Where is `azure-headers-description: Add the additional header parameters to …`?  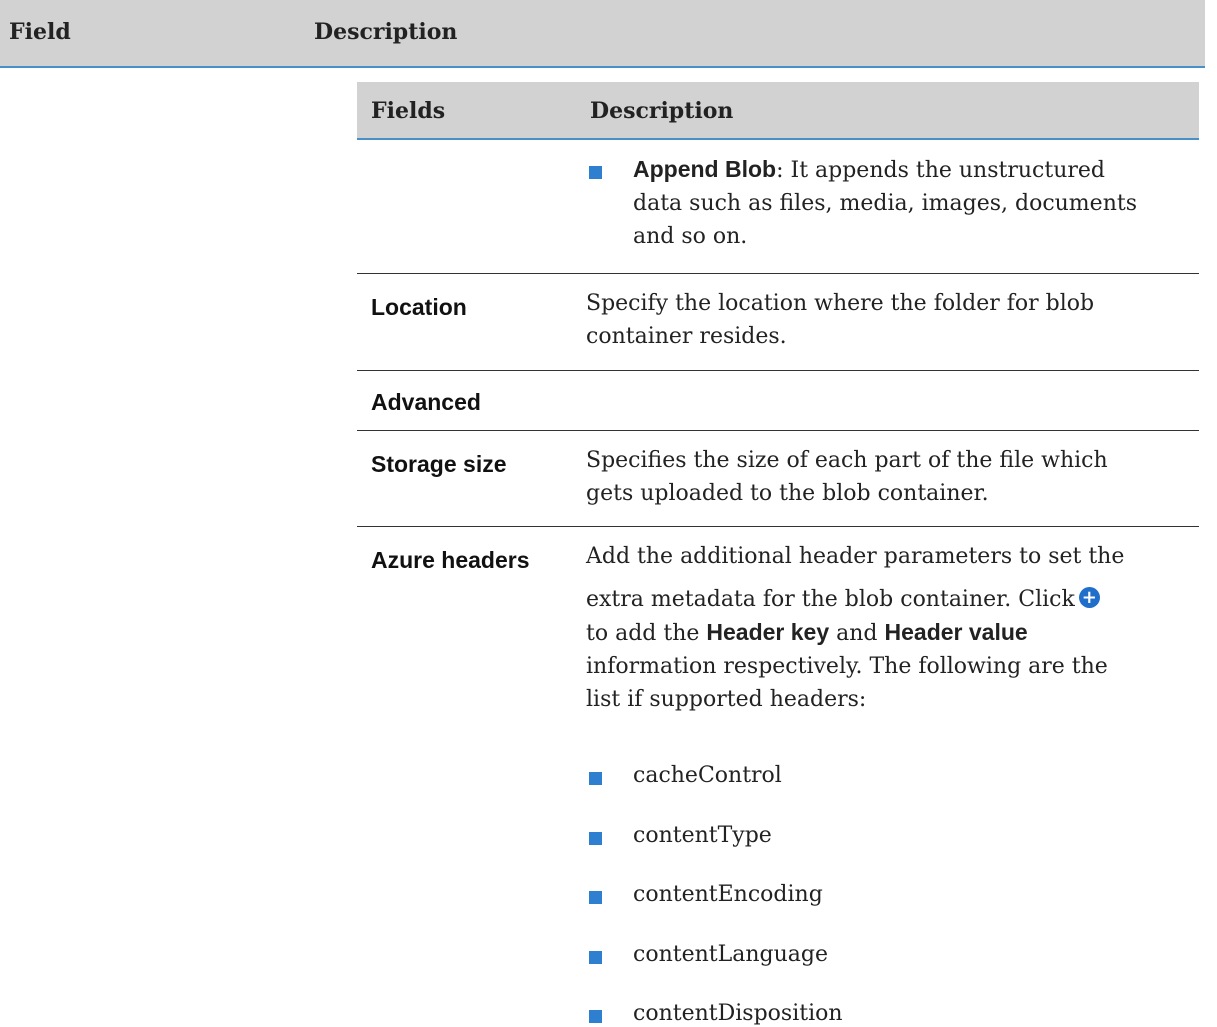
azure-headers-description: Add the additional header parameters to … is located at coordinates (891, 628).